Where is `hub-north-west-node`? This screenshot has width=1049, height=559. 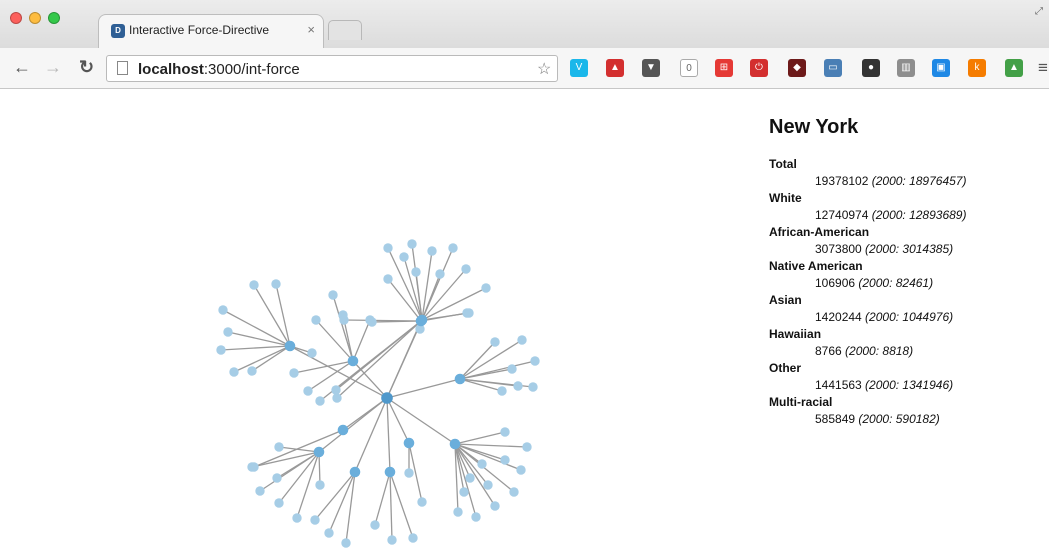
hub-north-west-node is located at coordinates (353, 361).